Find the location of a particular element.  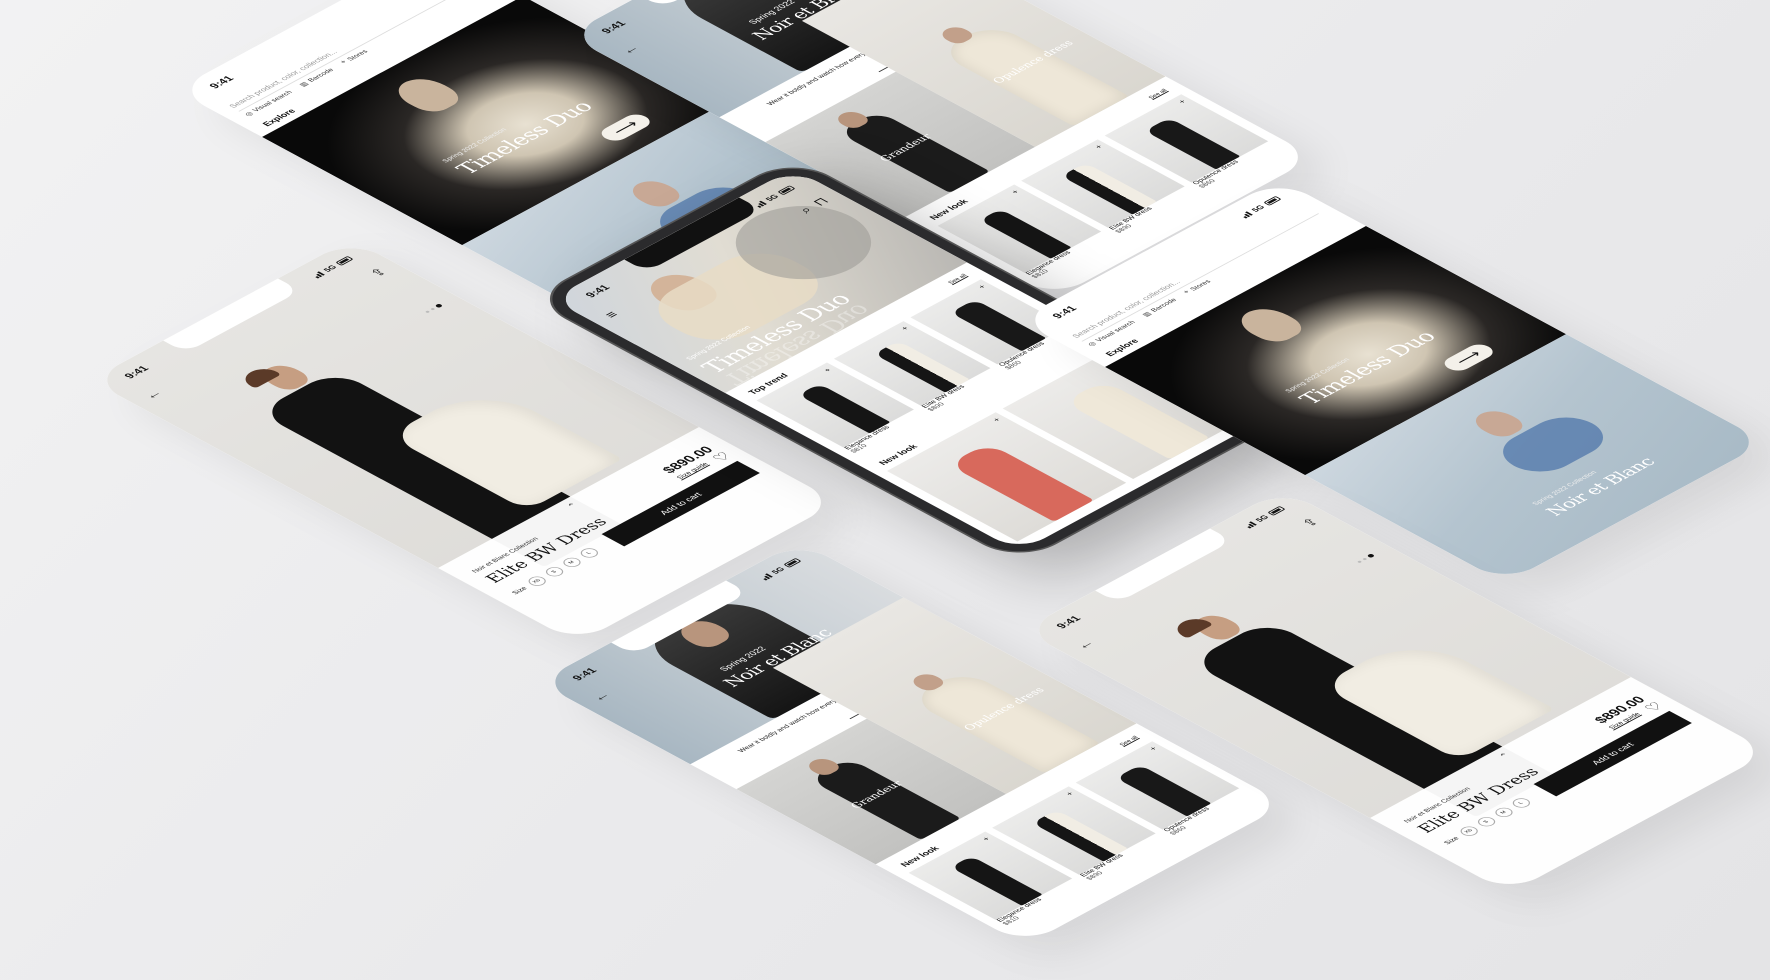

status-icons: 5G is located at coordinates (1260, 207).